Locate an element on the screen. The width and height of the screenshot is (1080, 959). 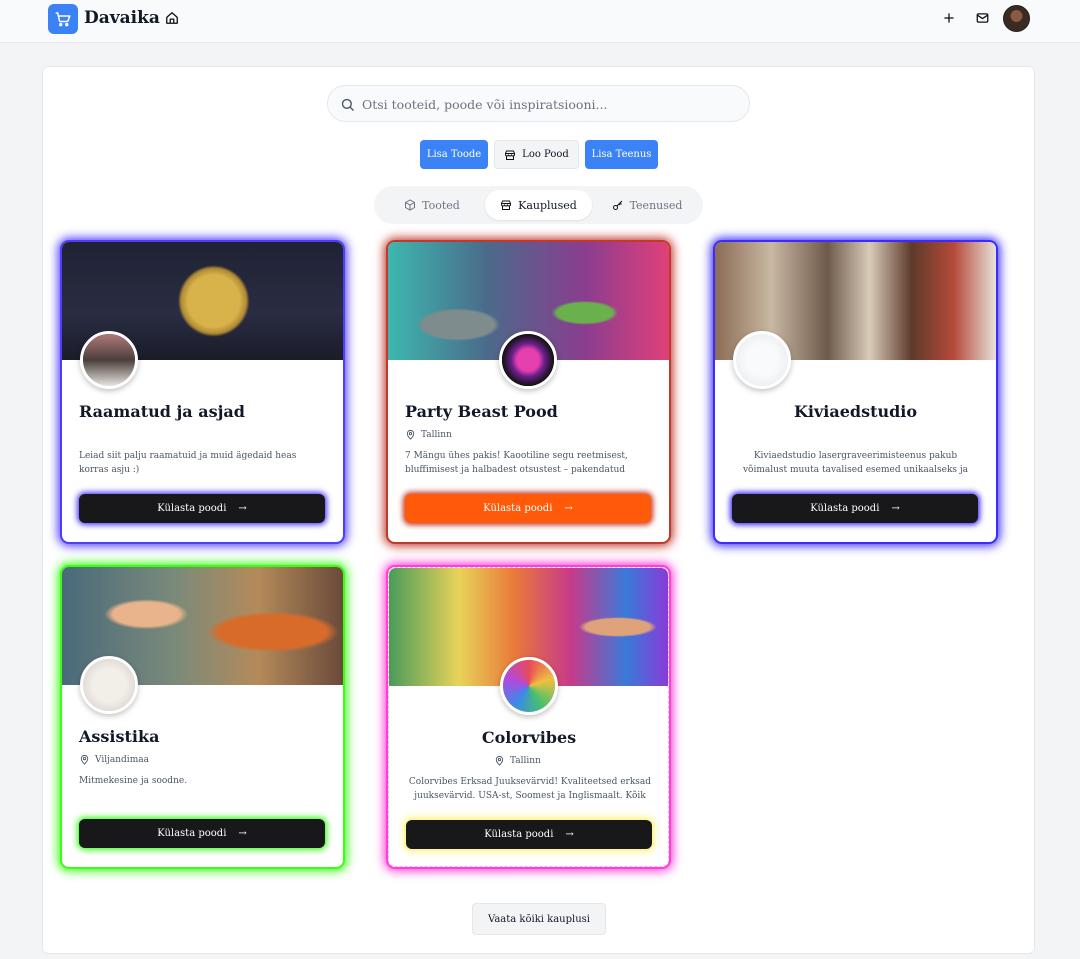
search-icon is located at coordinates (347, 104).